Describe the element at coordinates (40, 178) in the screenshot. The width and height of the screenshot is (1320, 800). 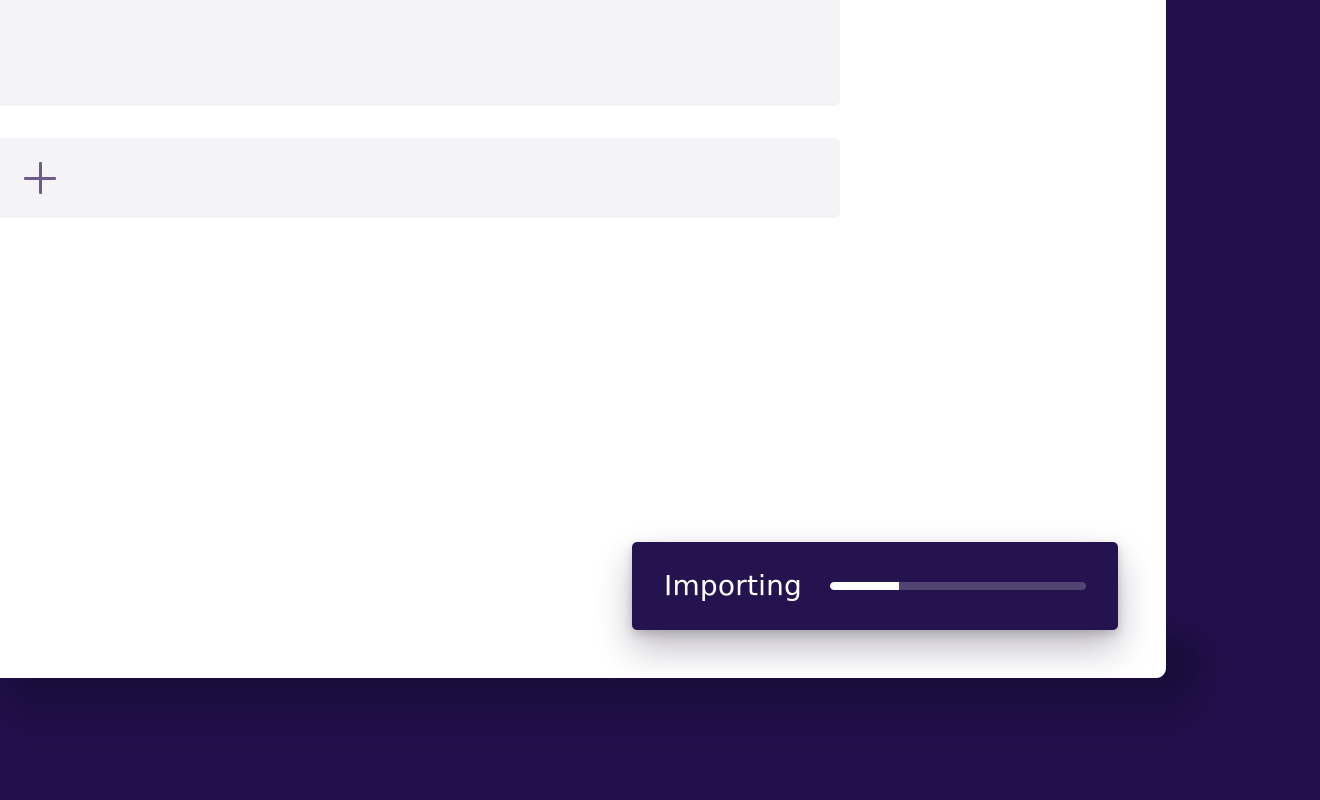
I see `plus-icon` at that location.